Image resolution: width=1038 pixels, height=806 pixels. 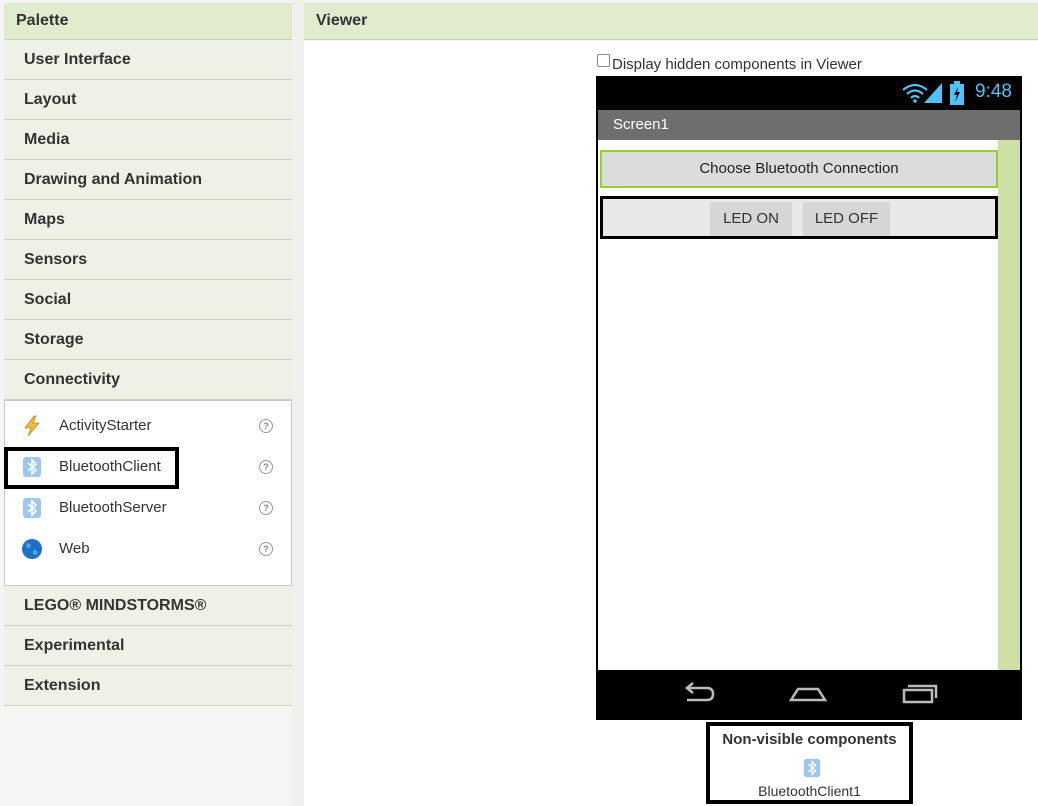 What do you see at coordinates (809, 93) in the screenshot?
I see `status-bar: 9:48` at bounding box center [809, 93].